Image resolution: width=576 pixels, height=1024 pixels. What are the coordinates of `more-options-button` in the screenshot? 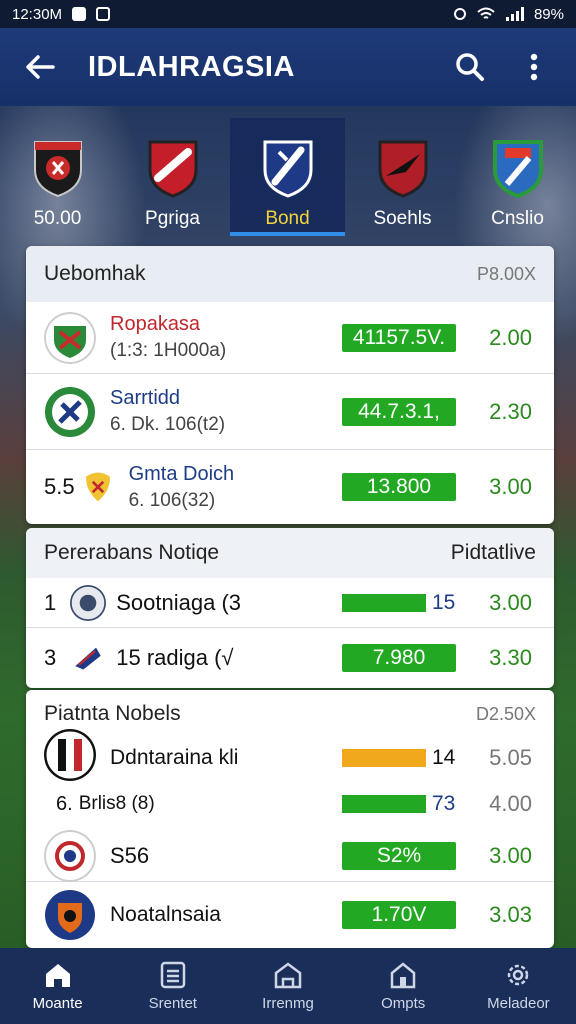 It's located at (534, 67).